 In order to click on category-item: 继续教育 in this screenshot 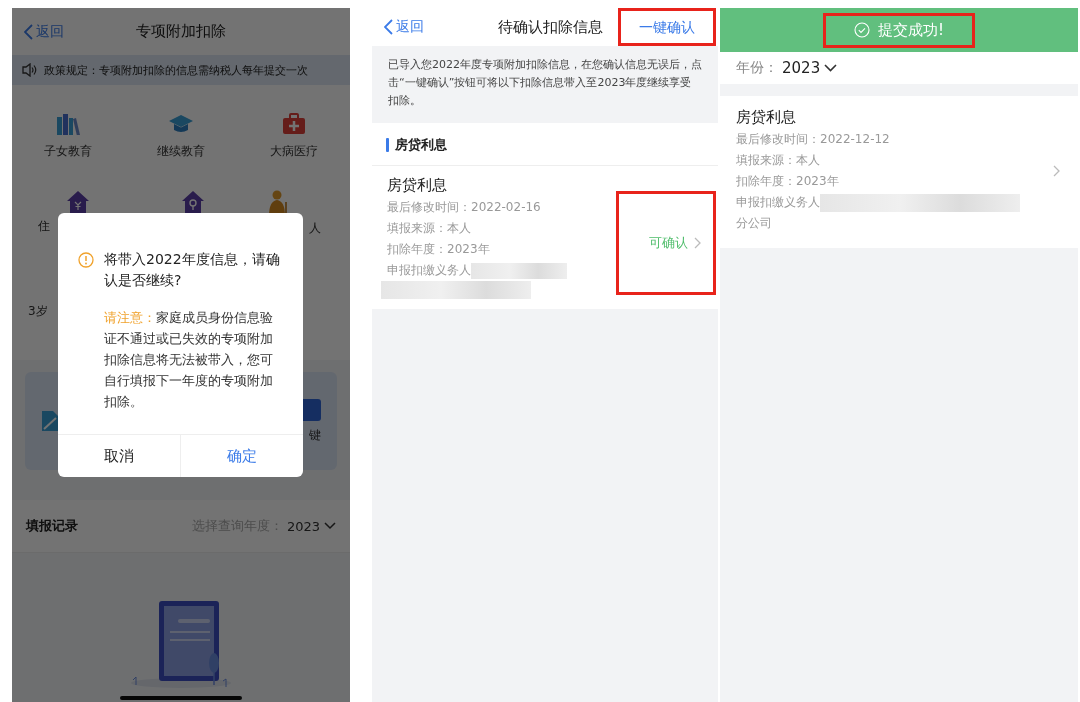, I will do `click(181, 136)`.